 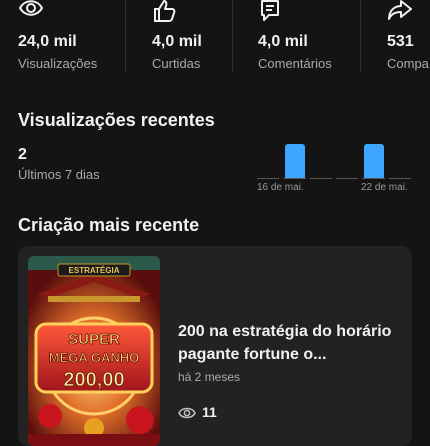 What do you see at coordinates (280, 187) in the screenshot?
I see `x-tick-label: 16 de mai.` at bounding box center [280, 187].